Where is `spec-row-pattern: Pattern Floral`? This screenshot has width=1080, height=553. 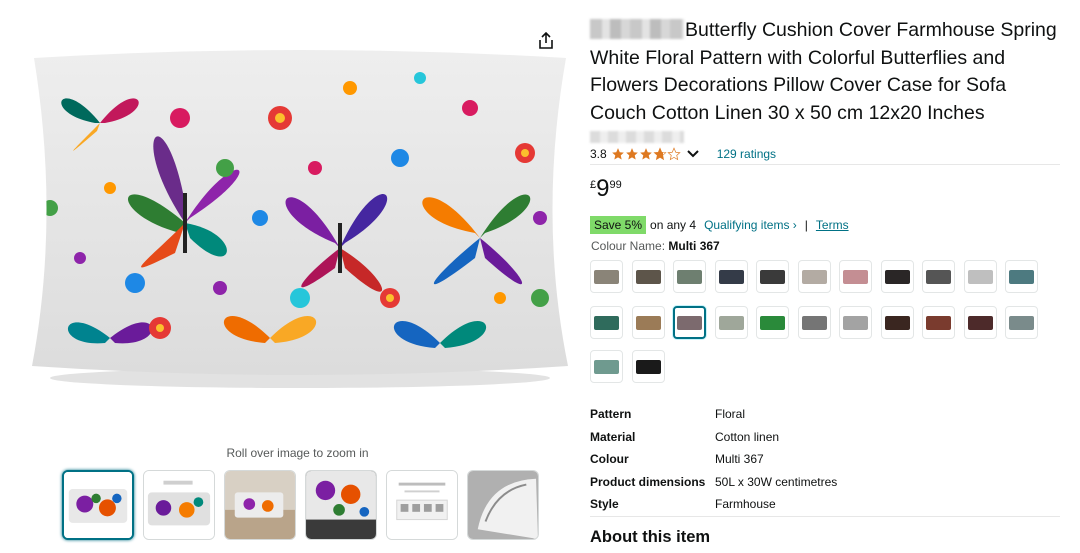 spec-row-pattern: Pattern Floral is located at coordinates (713, 414).